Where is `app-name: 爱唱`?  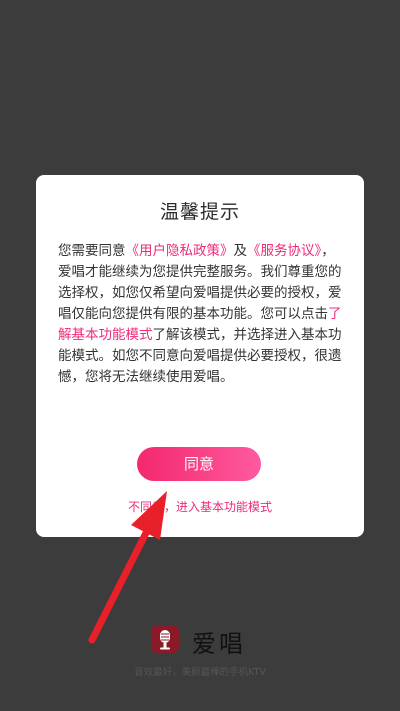 app-name: 爱唱 is located at coordinates (219, 644).